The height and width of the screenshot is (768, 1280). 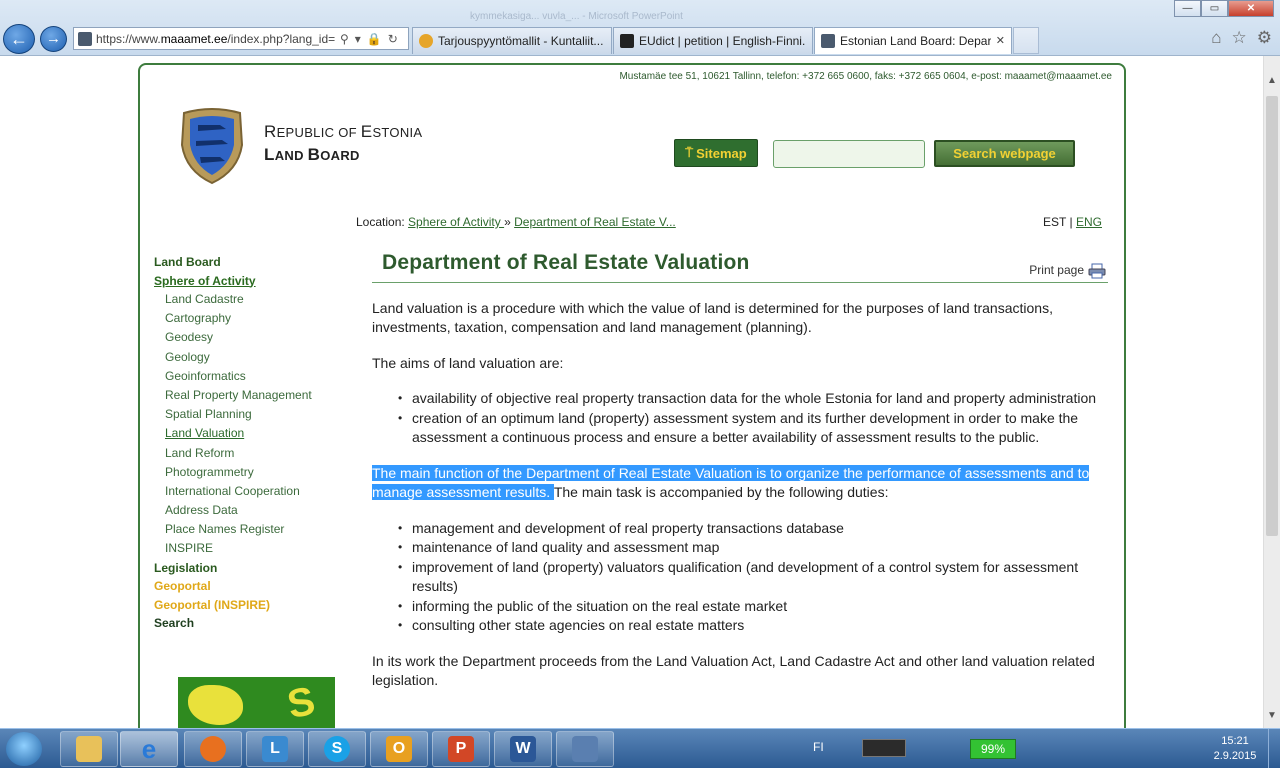 I want to click on taskbar-outlook: O, so click(x=399, y=749).